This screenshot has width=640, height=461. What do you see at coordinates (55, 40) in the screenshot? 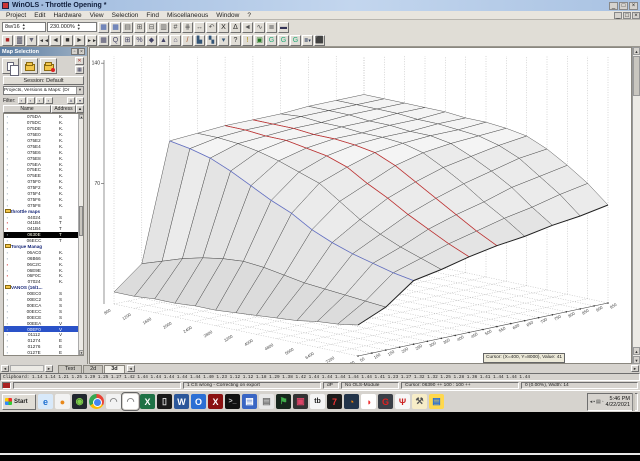
I see `prev-icon: ◄` at bounding box center [55, 40].